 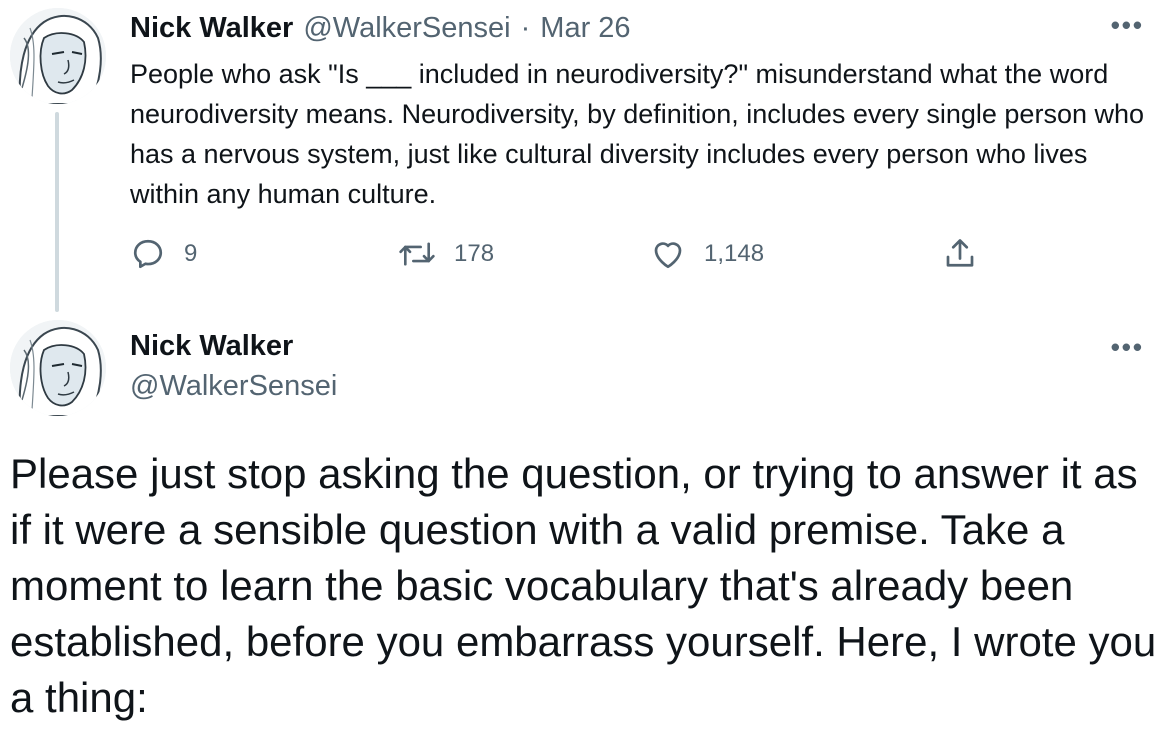 What do you see at coordinates (474, 253) in the screenshot?
I see `retweet-count: 178` at bounding box center [474, 253].